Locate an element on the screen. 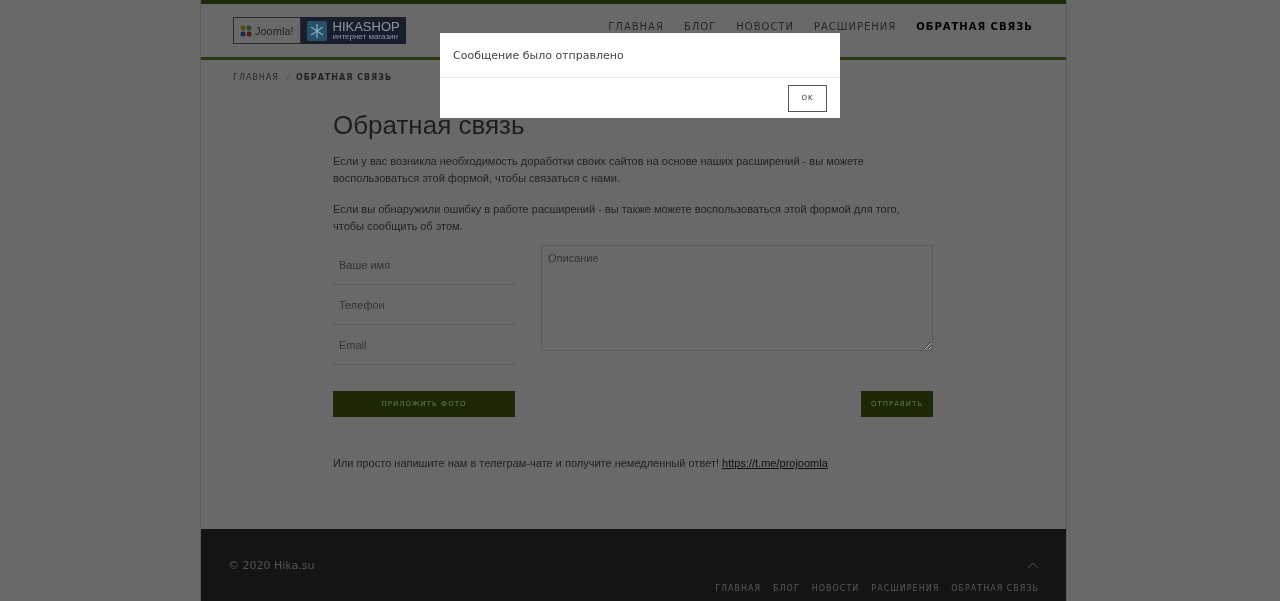 The image size is (1280, 601). nav-link: БЛОГ is located at coordinates (700, 26).